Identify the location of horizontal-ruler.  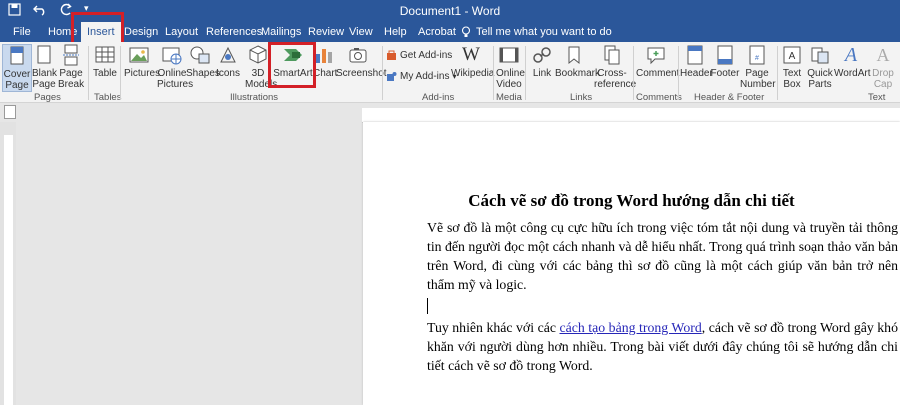
(631, 115).